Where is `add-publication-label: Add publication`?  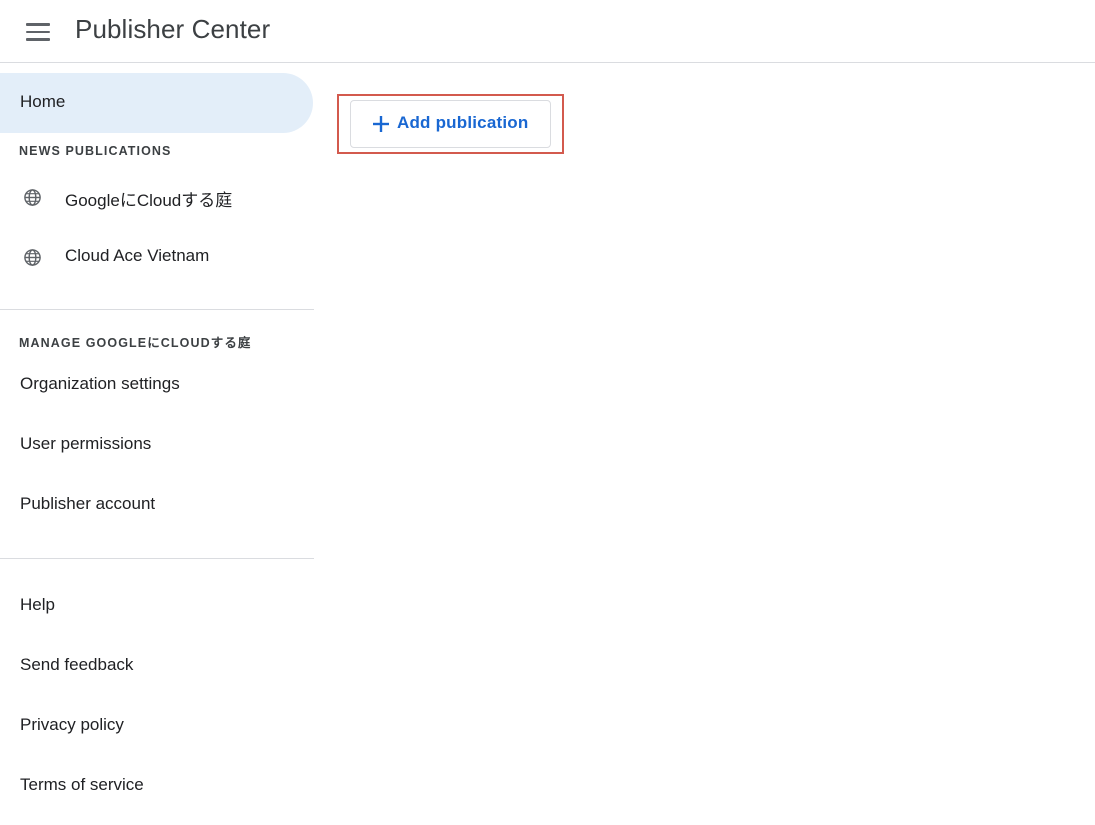
add-publication-label: Add publication is located at coordinates (463, 122).